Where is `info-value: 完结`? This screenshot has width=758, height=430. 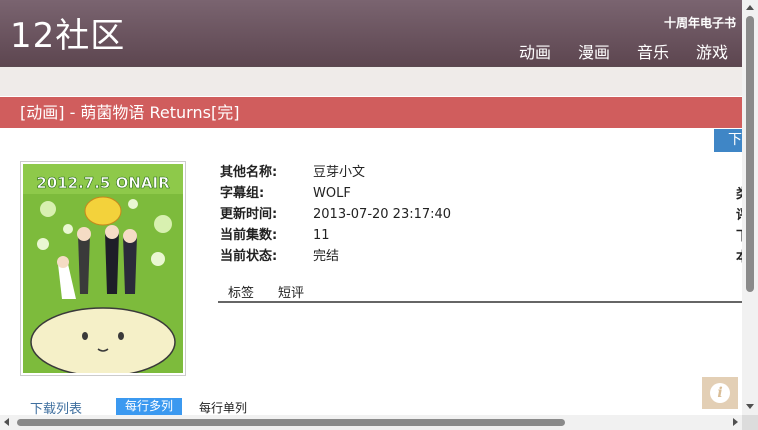 info-value: 完结 is located at coordinates (326, 256).